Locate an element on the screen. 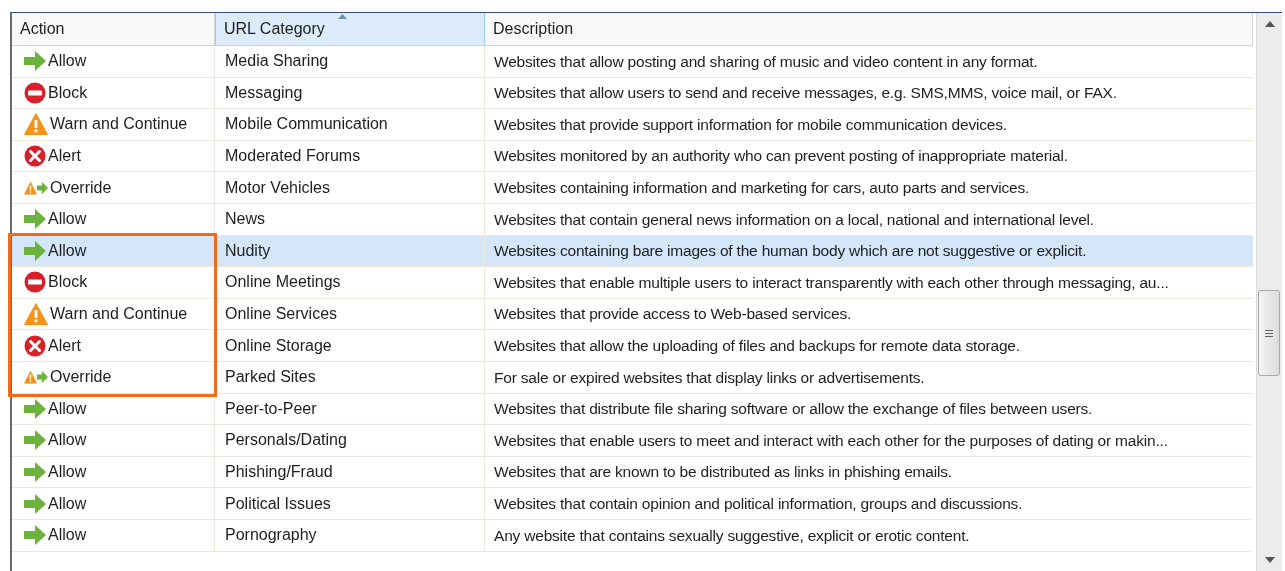 The height and width of the screenshot is (571, 1285). column-header: URL Category is located at coordinates (350, 29).